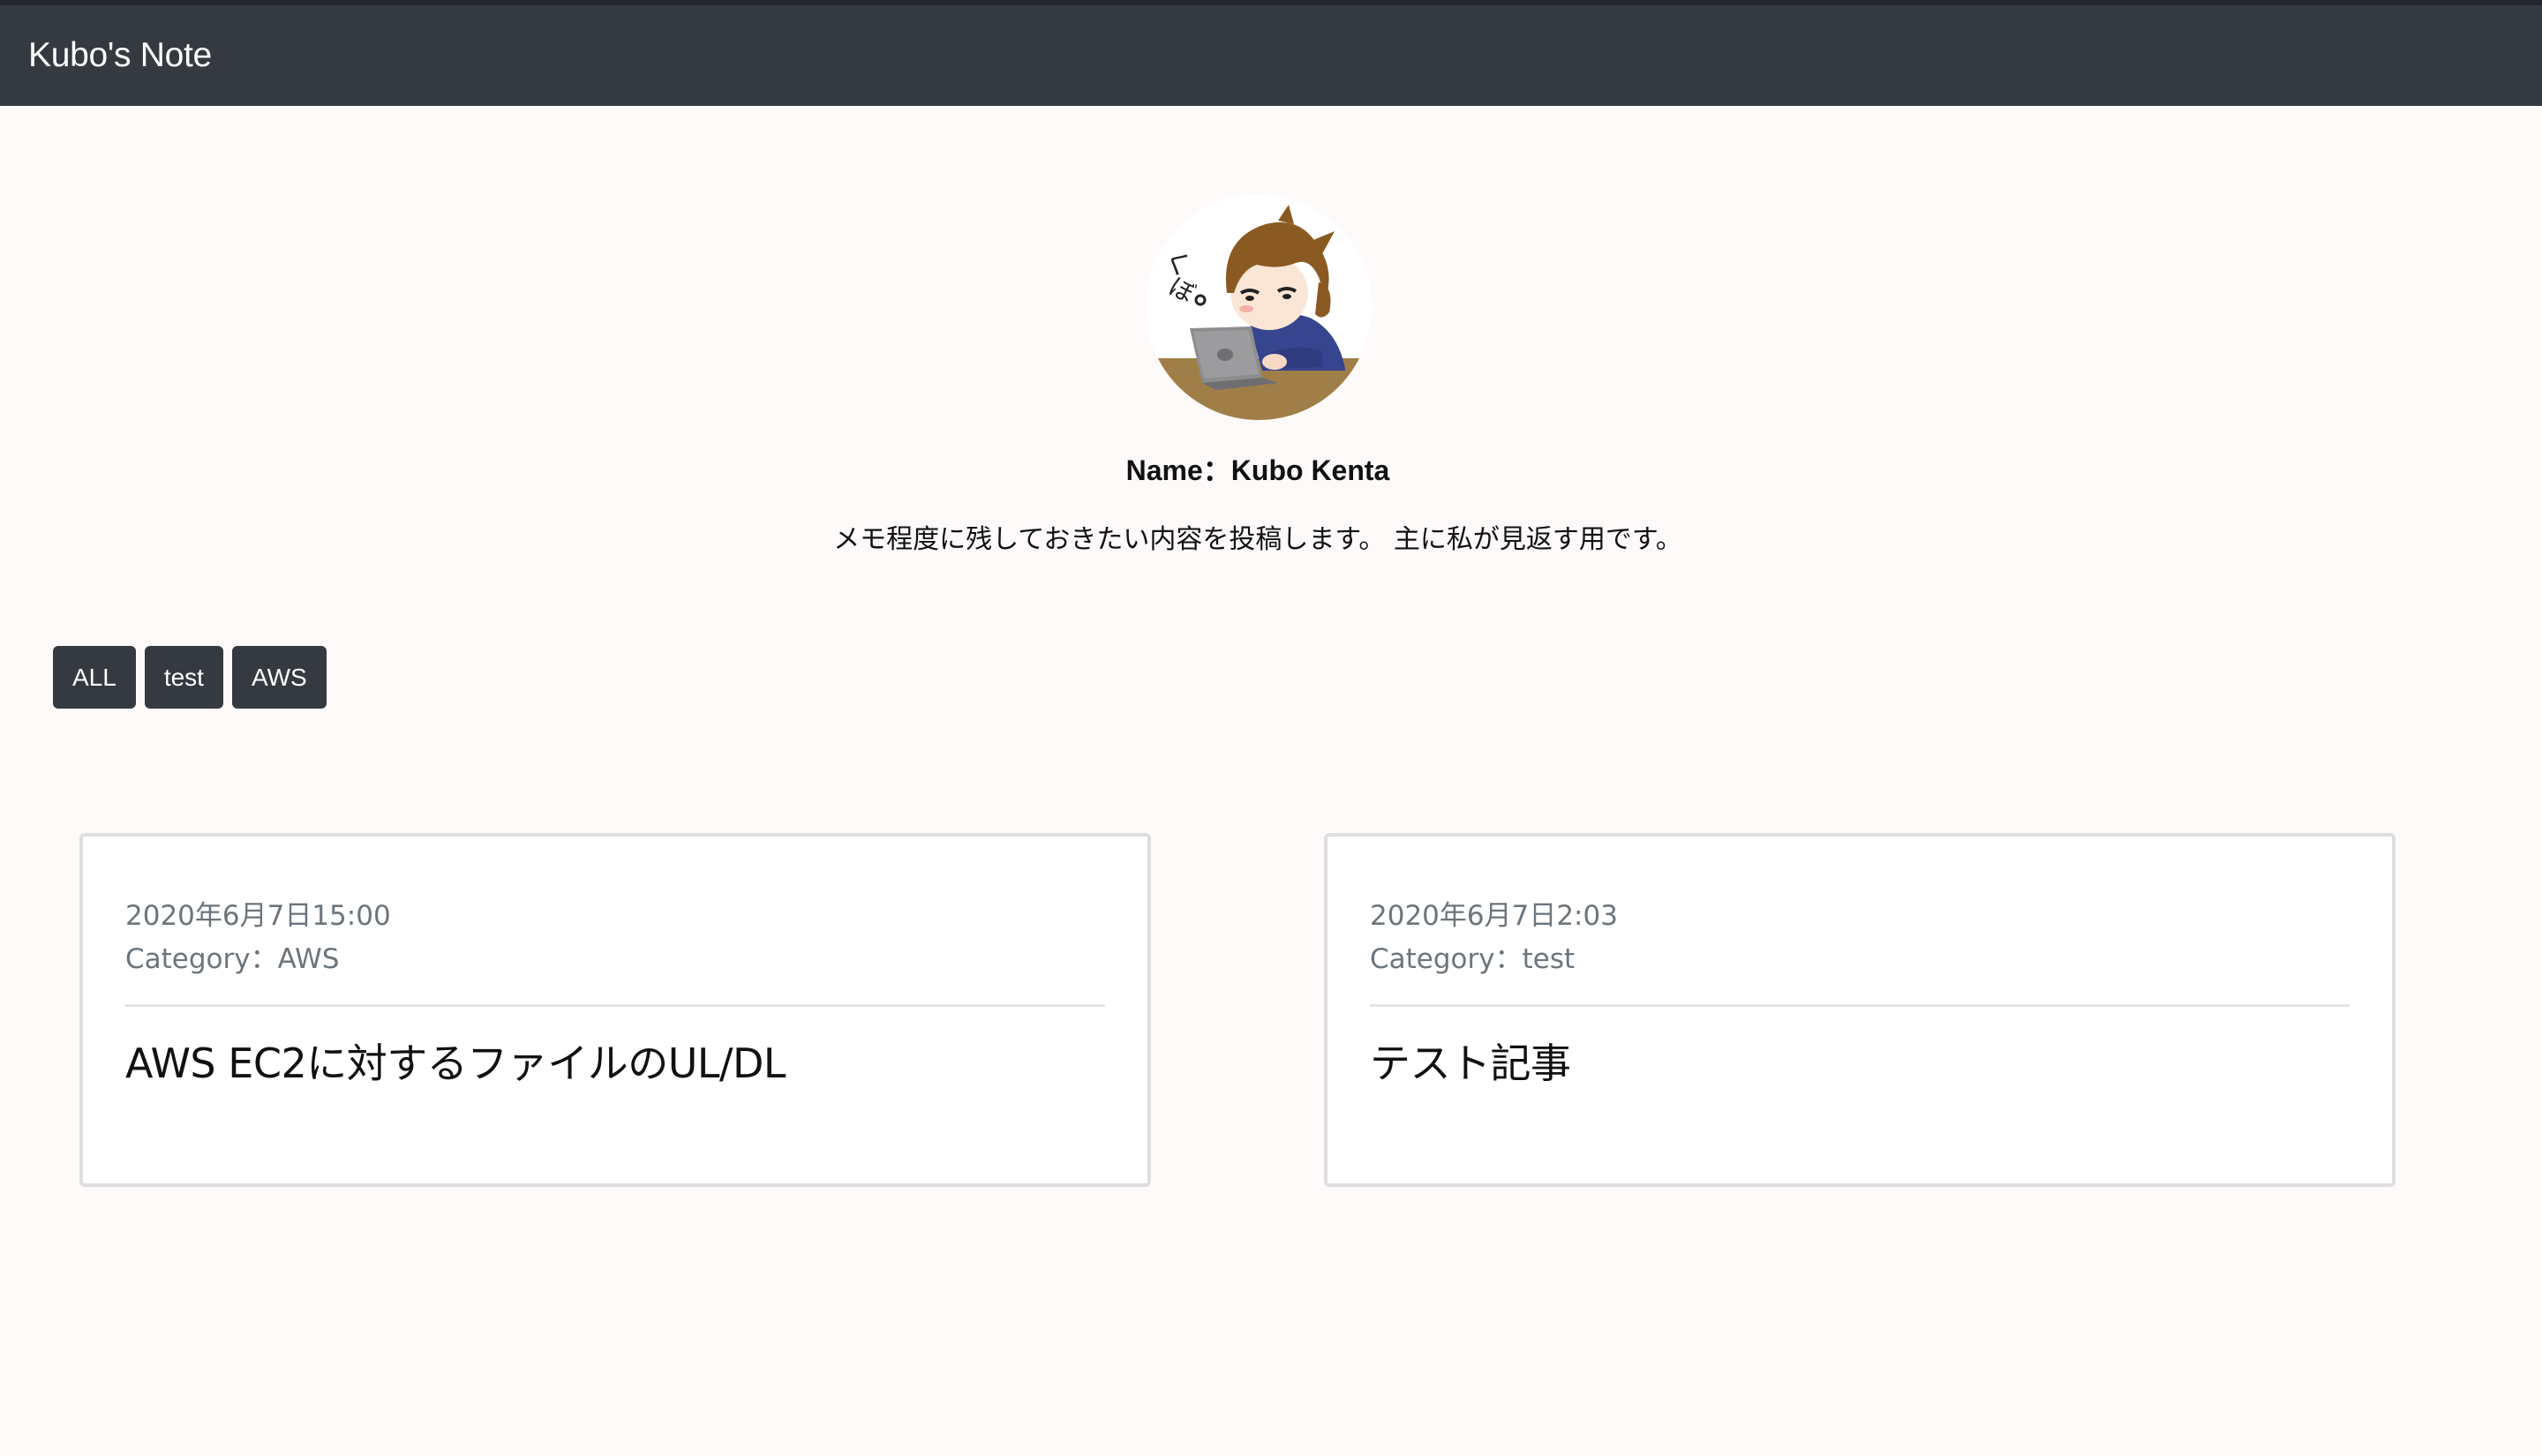 Image resolution: width=2542 pixels, height=1456 pixels. Describe the element at coordinates (120, 55) in the screenshot. I see `brand-link: Kubo's Note` at that location.